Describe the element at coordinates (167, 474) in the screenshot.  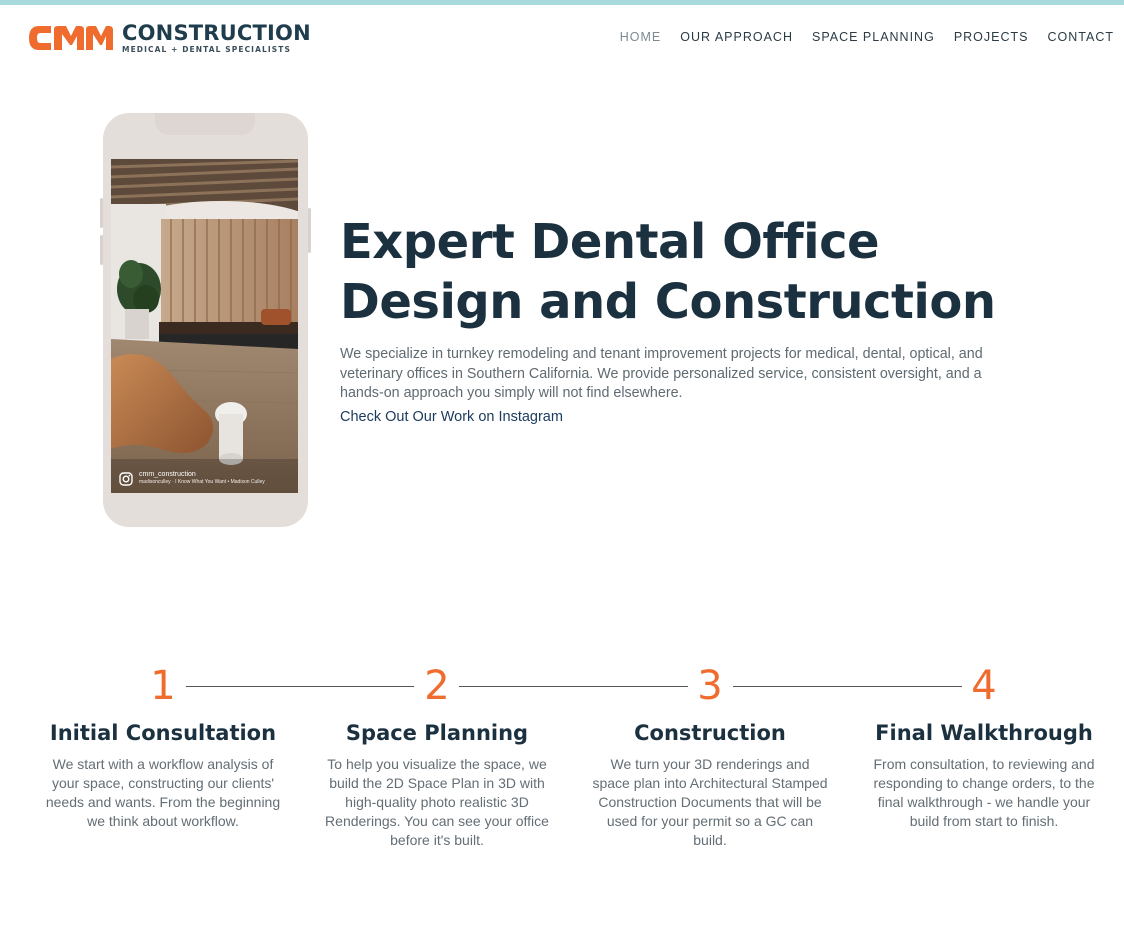
I see `instagram-handle: cmm_construction` at that location.